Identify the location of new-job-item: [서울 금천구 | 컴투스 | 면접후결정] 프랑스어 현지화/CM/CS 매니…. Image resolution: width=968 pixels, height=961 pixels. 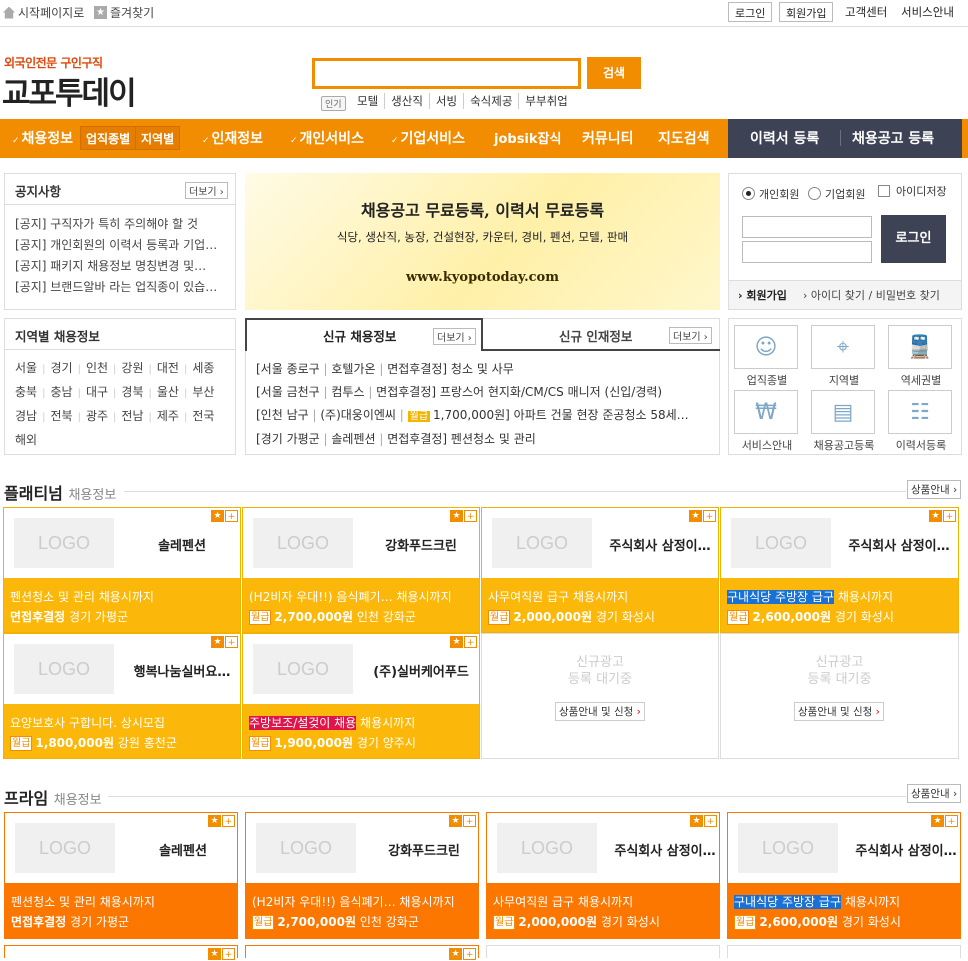
(483, 392).